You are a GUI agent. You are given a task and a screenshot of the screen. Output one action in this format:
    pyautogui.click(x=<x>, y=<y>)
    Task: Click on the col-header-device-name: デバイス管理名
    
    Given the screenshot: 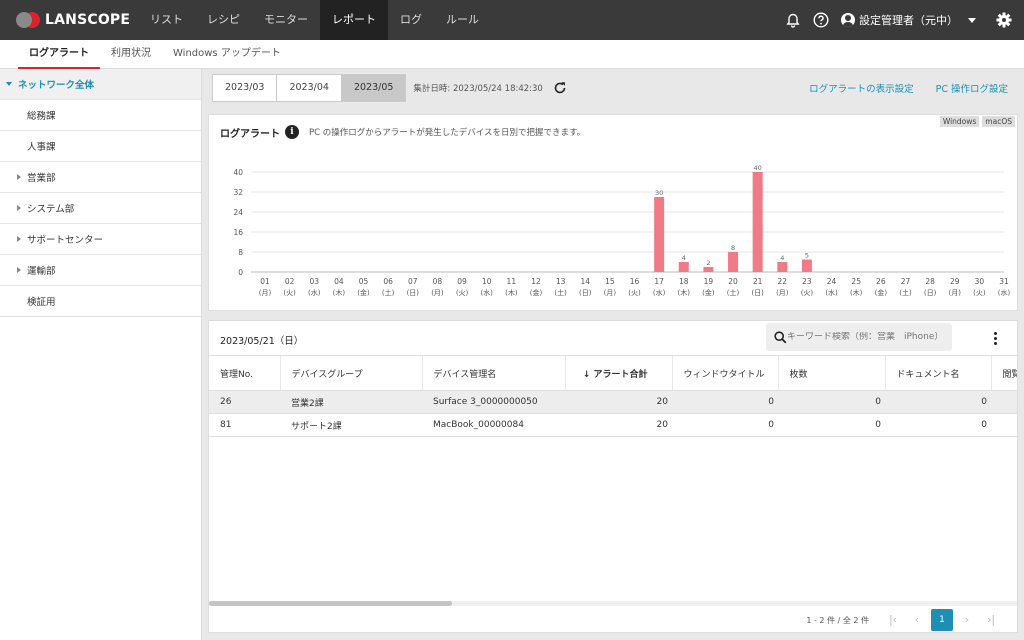 What is the action you would take?
    pyautogui.click(x=493, y=373)
    